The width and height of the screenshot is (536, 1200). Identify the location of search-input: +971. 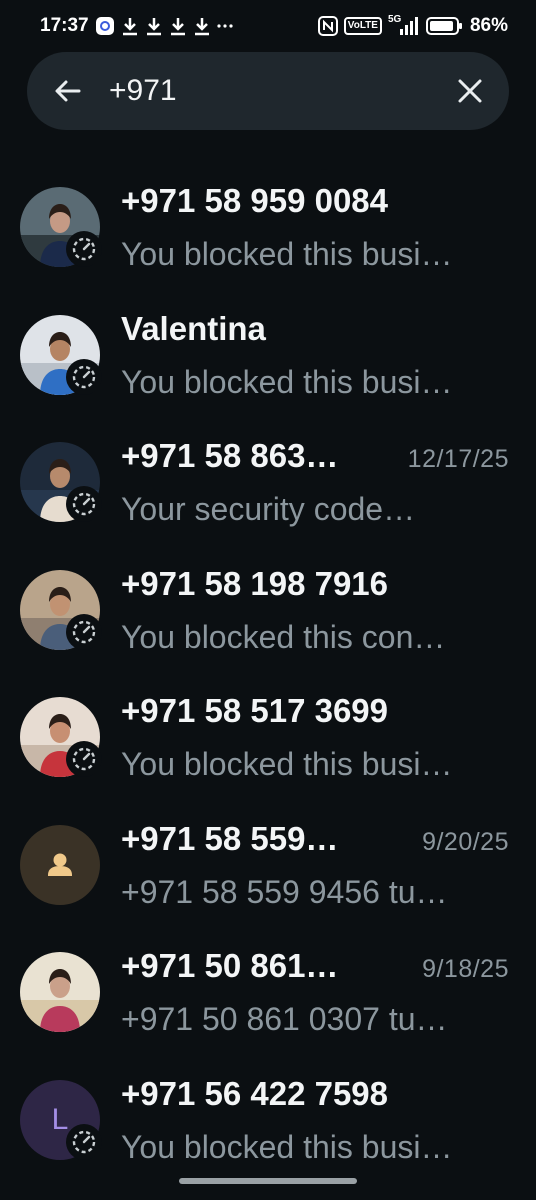
(283, 91).